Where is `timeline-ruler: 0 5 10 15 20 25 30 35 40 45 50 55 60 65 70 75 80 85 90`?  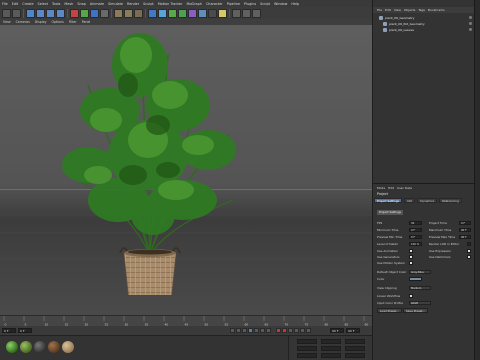 timeline-ruler: 0 5 10 15 20 25 30 35 40 45 50 55 60 65 70 75 80 85 90 is located at coordinates (186, 321).